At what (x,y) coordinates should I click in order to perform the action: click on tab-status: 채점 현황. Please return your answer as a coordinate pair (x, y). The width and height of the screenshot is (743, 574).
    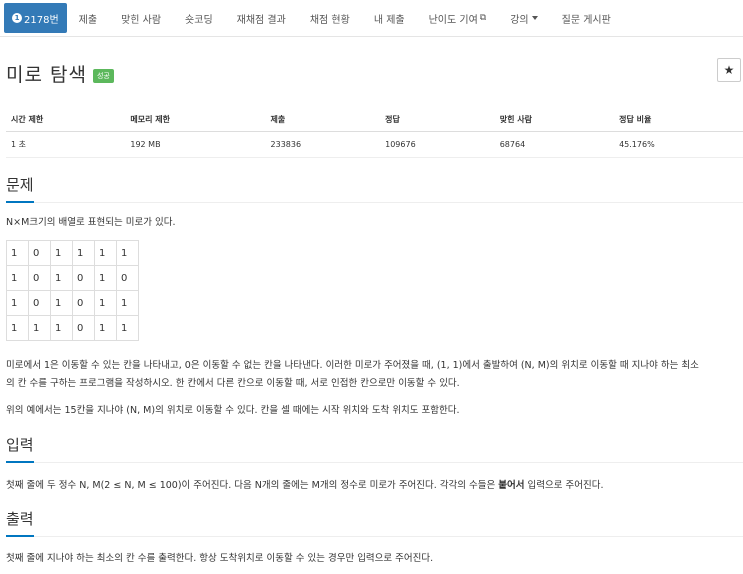
    Looking at the image, I should click on (330, 18).